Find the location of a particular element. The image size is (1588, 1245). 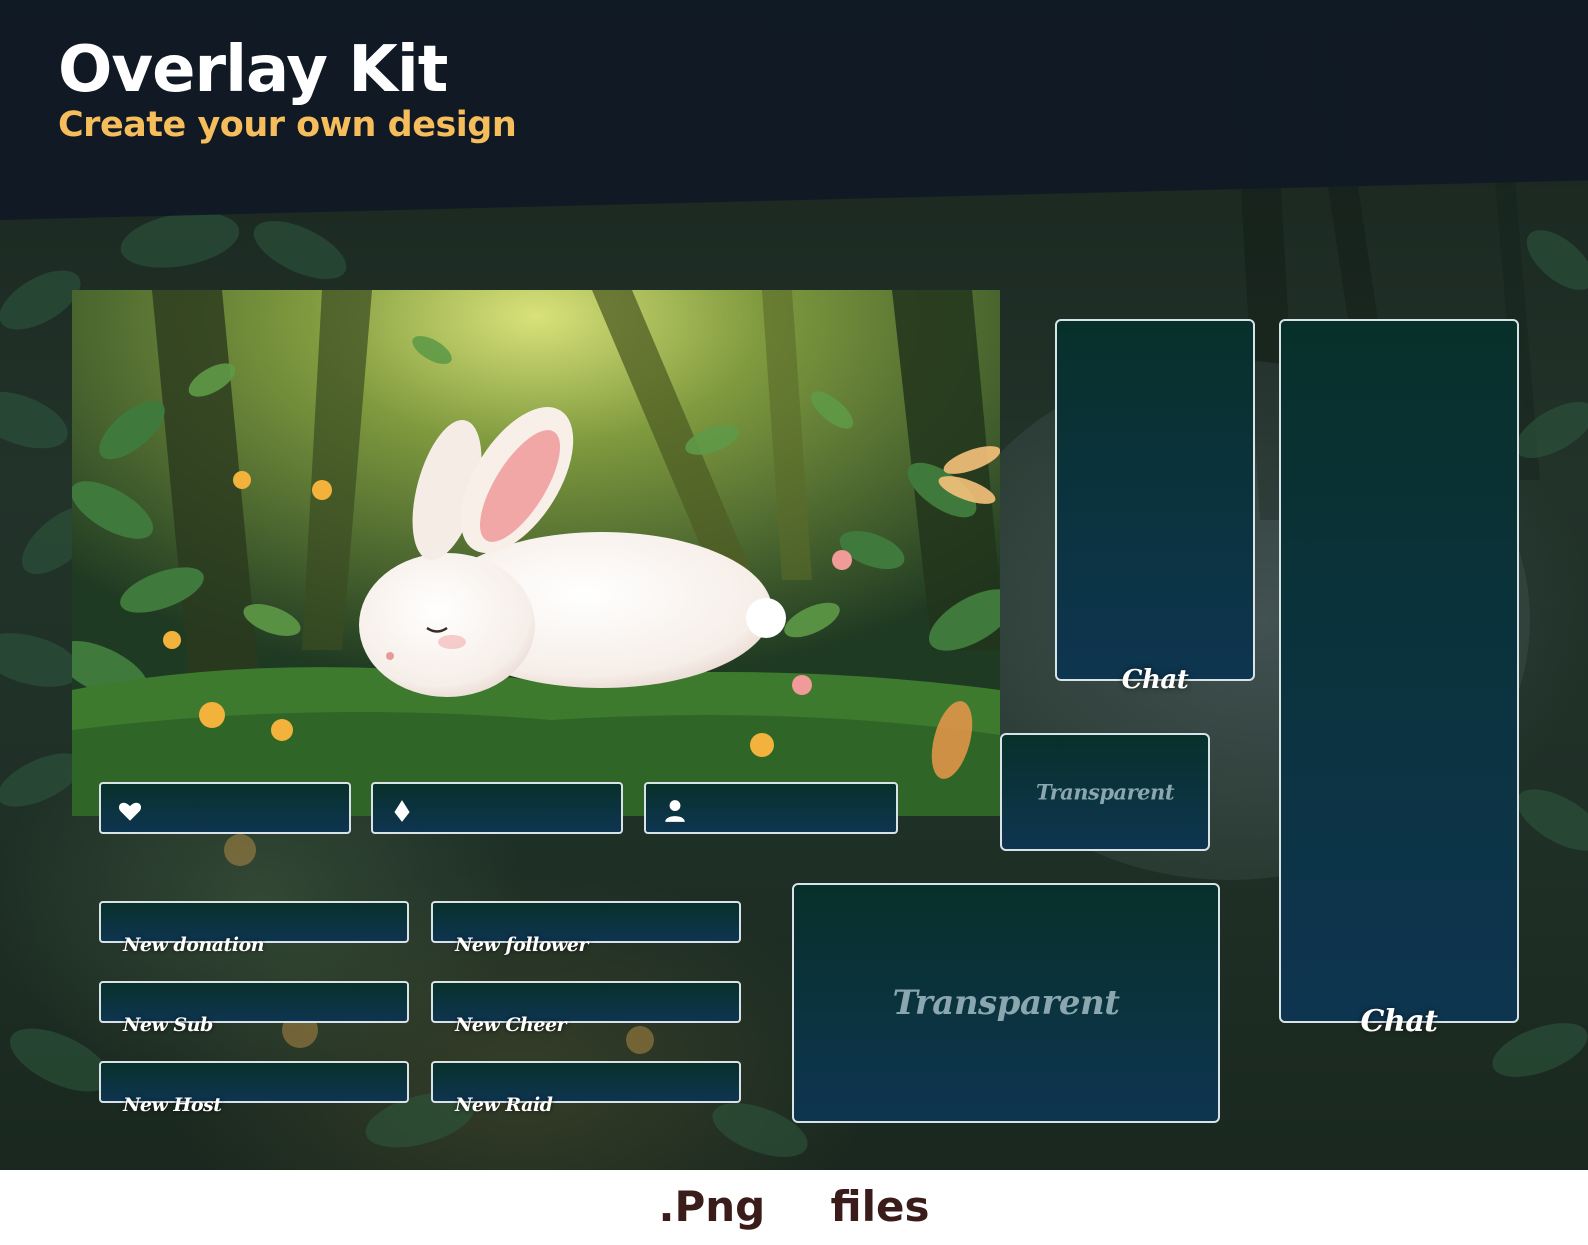

page-title: Overlay Kit is located at coordinates (253, 70).